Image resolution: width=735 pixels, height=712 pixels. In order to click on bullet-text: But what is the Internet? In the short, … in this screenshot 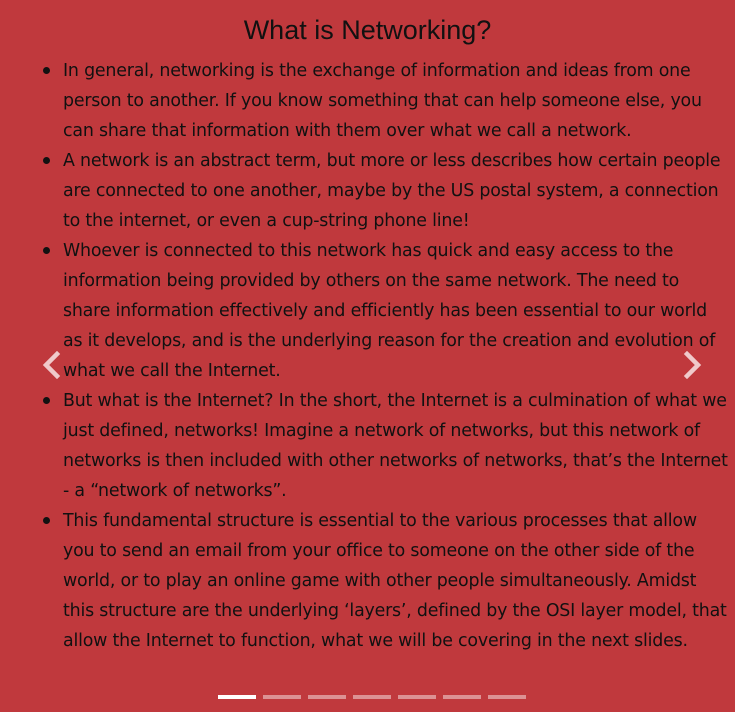, I will do `click(395, 446)`.